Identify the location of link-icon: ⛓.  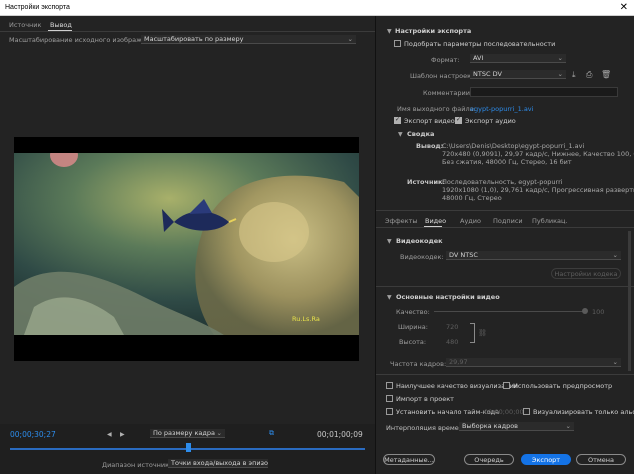
(482, 333).